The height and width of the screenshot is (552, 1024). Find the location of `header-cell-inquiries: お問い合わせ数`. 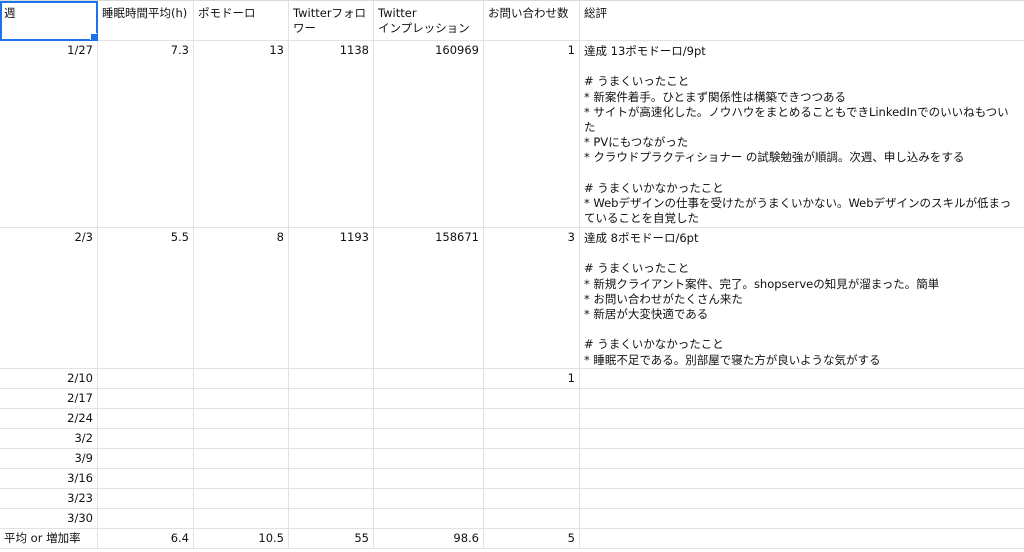

header-cell-inquiries: お問い合わせ数 is located at coordinates (532, 21).